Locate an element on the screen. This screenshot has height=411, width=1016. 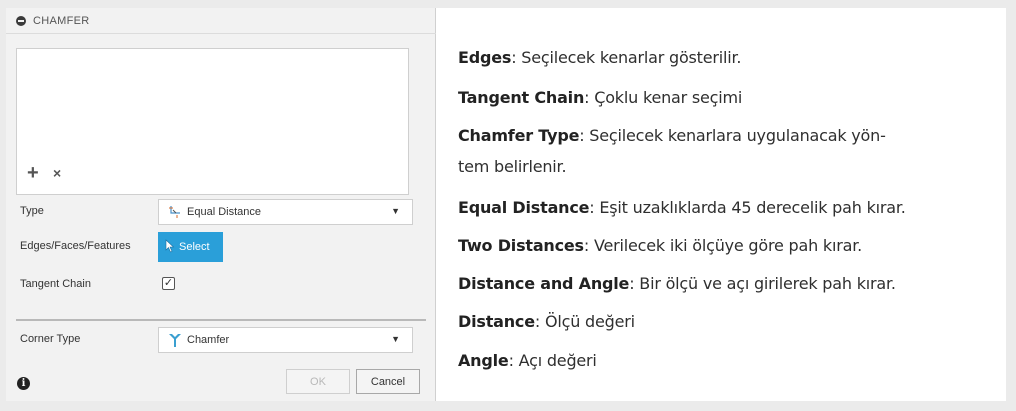
chamfer-corner-icon is located at coordinates (175, 340).